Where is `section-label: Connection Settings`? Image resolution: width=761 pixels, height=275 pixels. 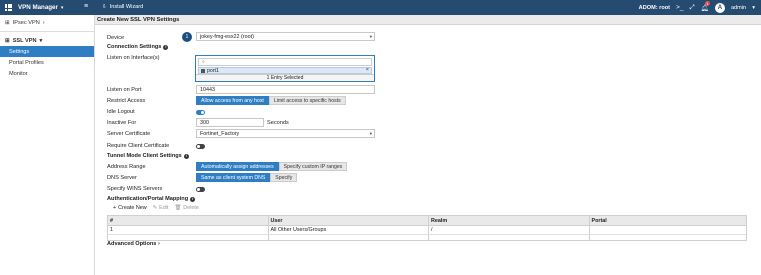 section-label: Connection Settings is located at coordinates (134, 47).